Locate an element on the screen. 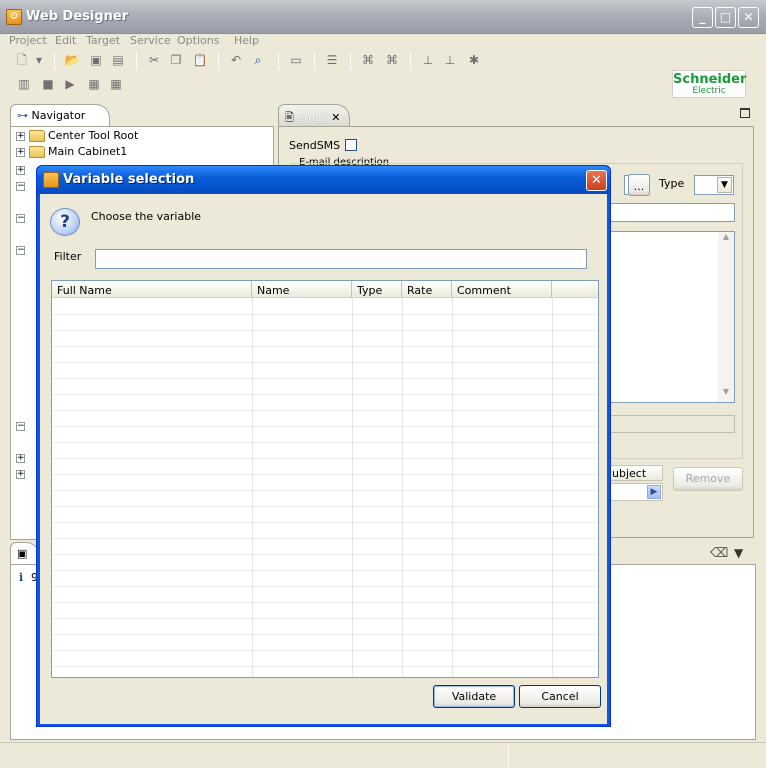 The width and height of the screenshot is (766, 768). window-icon: ▭ is located at coordinates (296, 60).